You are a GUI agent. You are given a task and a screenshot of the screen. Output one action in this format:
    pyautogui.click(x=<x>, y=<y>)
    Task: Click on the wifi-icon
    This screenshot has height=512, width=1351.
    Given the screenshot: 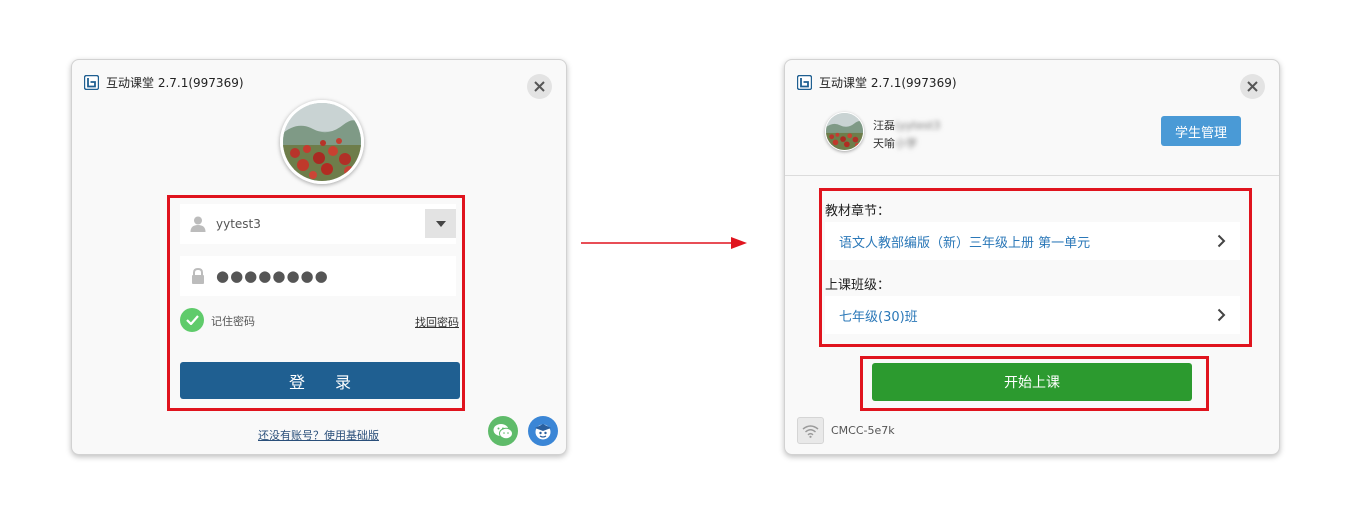 What is the action you would take?
    pyautogui.click(x=810, y=431)
    